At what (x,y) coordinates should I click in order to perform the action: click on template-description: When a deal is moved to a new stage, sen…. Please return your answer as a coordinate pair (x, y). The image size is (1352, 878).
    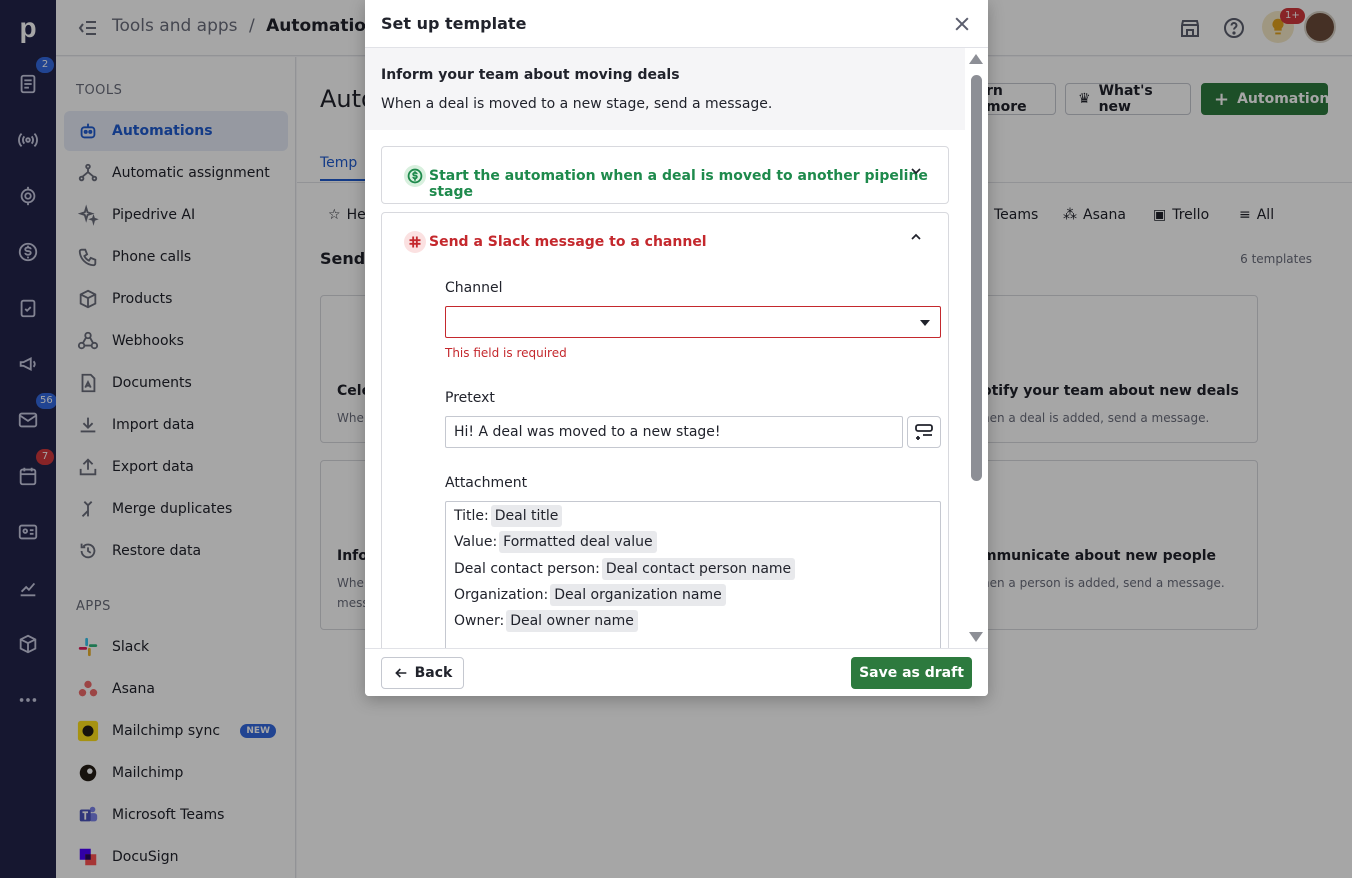
    Looking at the image, I should click on (577, 104).